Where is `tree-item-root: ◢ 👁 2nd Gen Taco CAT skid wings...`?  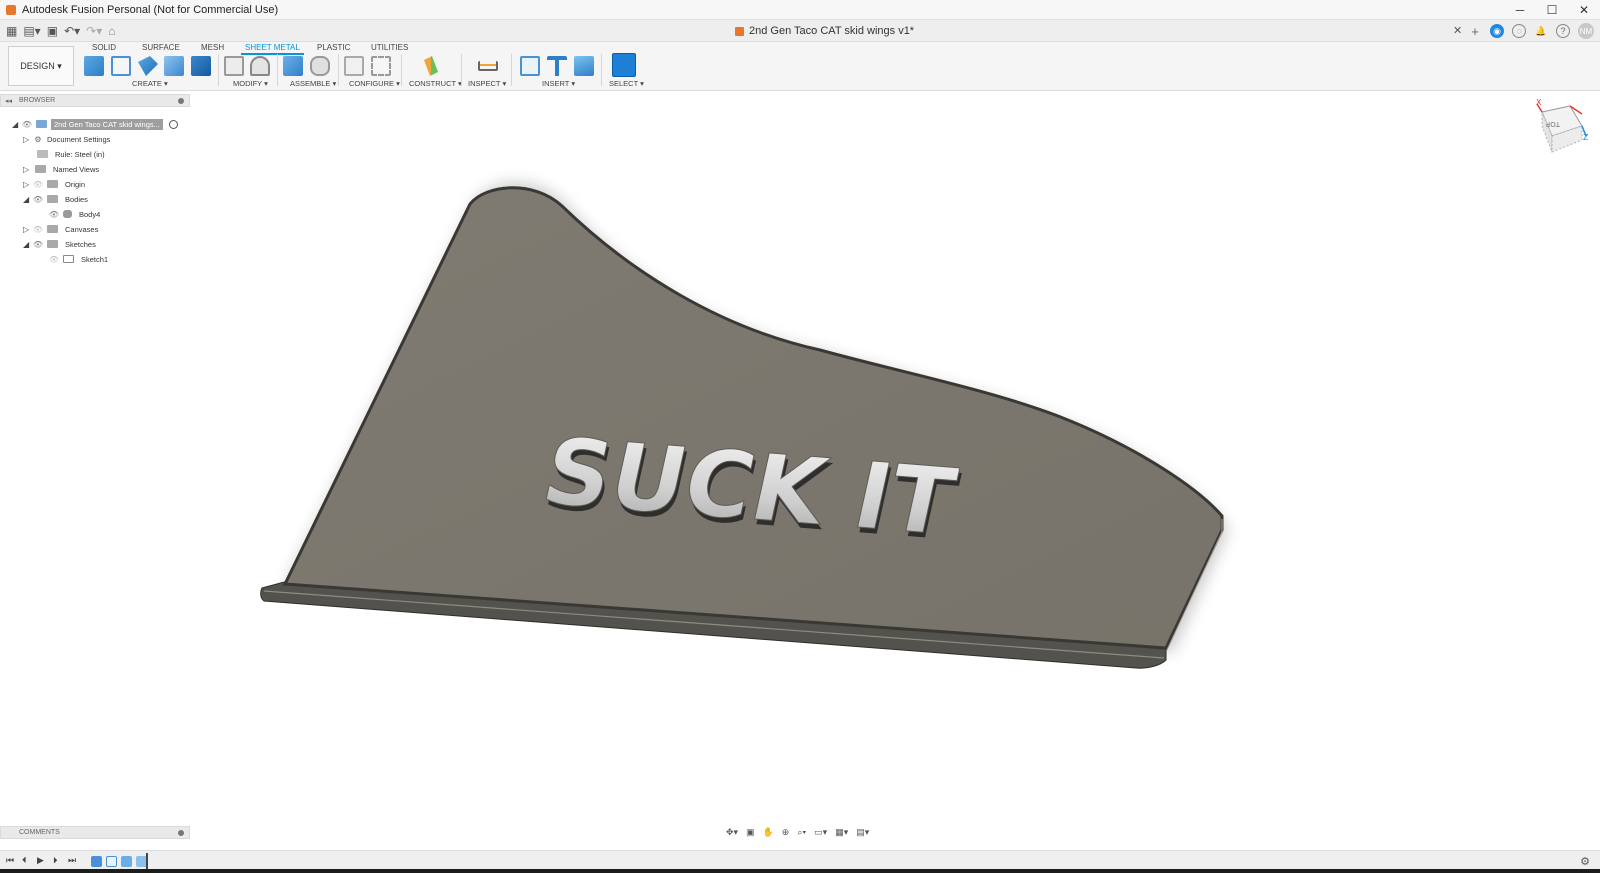 tree-item-root: ◢ 👁 2nd Gen Taco CAT skid wings... is located at coordinates (95, 124).